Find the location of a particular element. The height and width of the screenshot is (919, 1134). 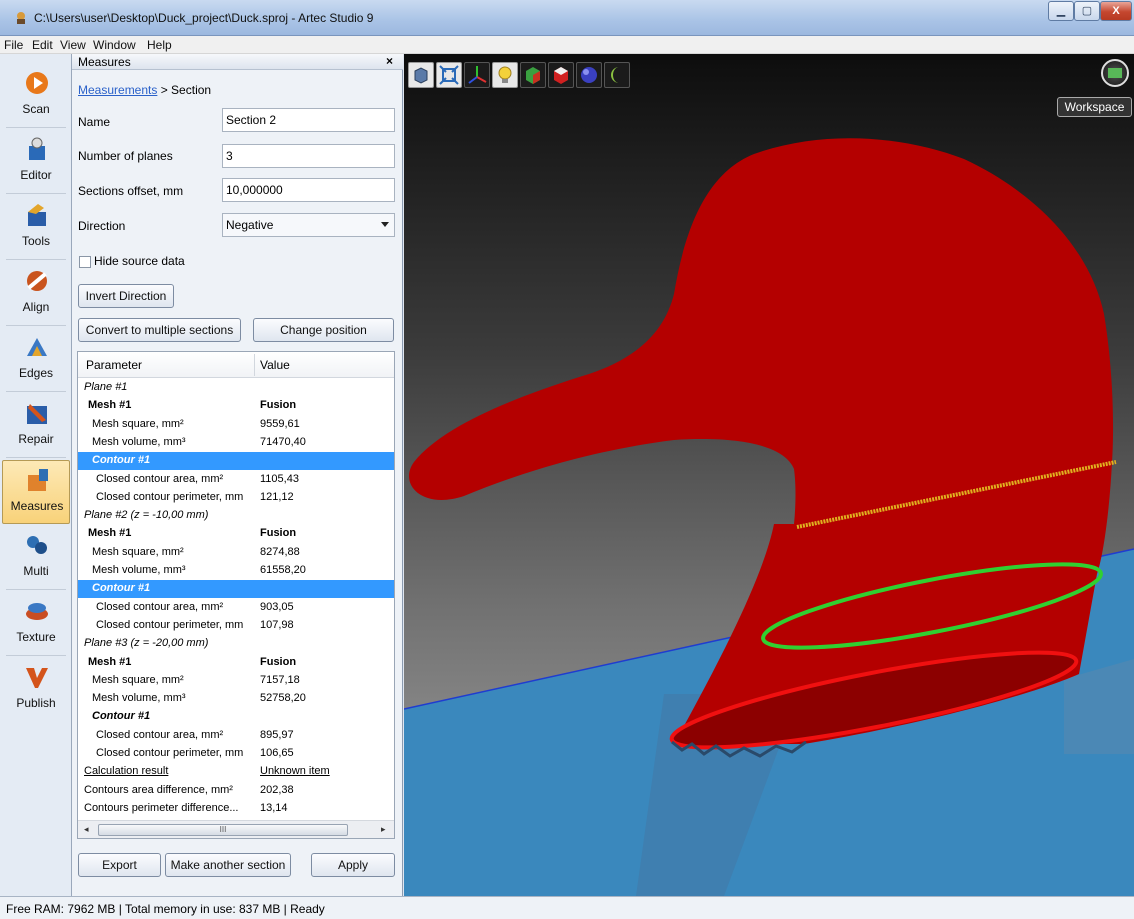

view-cube-icon is located at coordinates (421, 75).